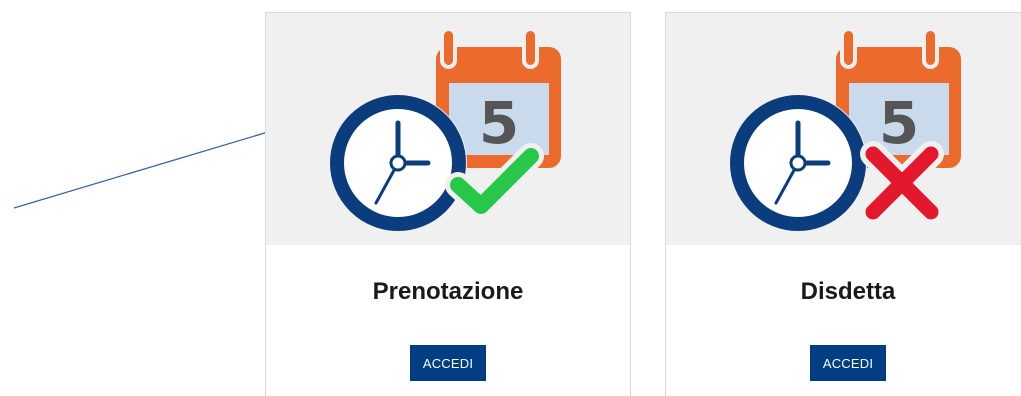 This screenshot has width=1021, height=396. Describe the element at coordinates (848, 363) in the screenshot. I see `cancellation-access-button: ACCEDI` at that location.